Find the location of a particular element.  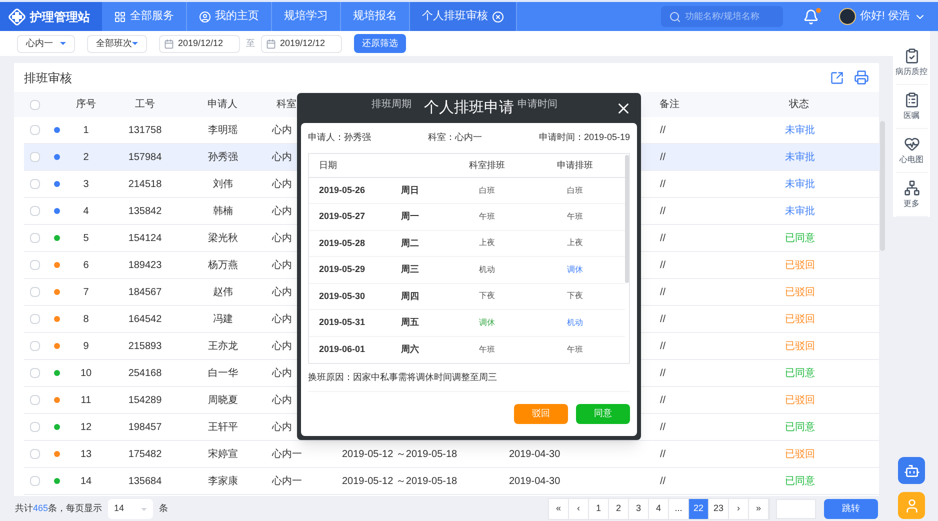

applicant-name: 梁光秋 is located at coordinates (223, 238).